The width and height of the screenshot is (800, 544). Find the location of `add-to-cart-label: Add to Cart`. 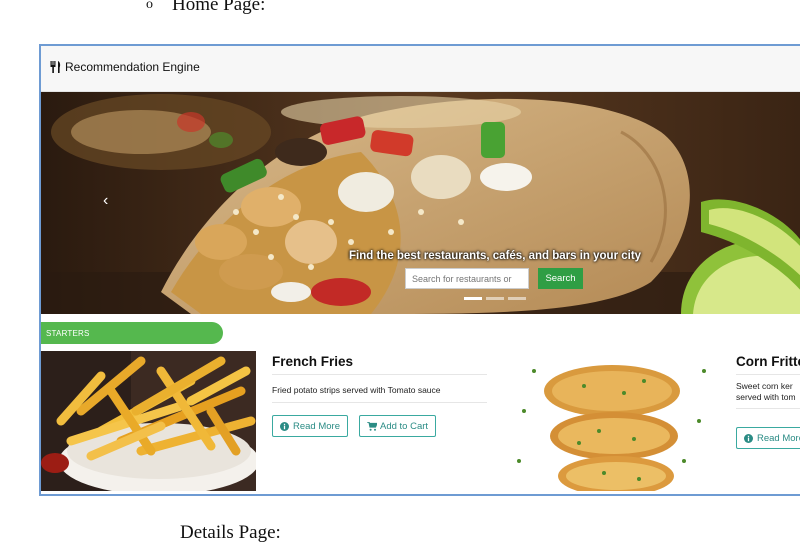

add-to-cart-label: Add to Cart is located at coordinates (404, 426).